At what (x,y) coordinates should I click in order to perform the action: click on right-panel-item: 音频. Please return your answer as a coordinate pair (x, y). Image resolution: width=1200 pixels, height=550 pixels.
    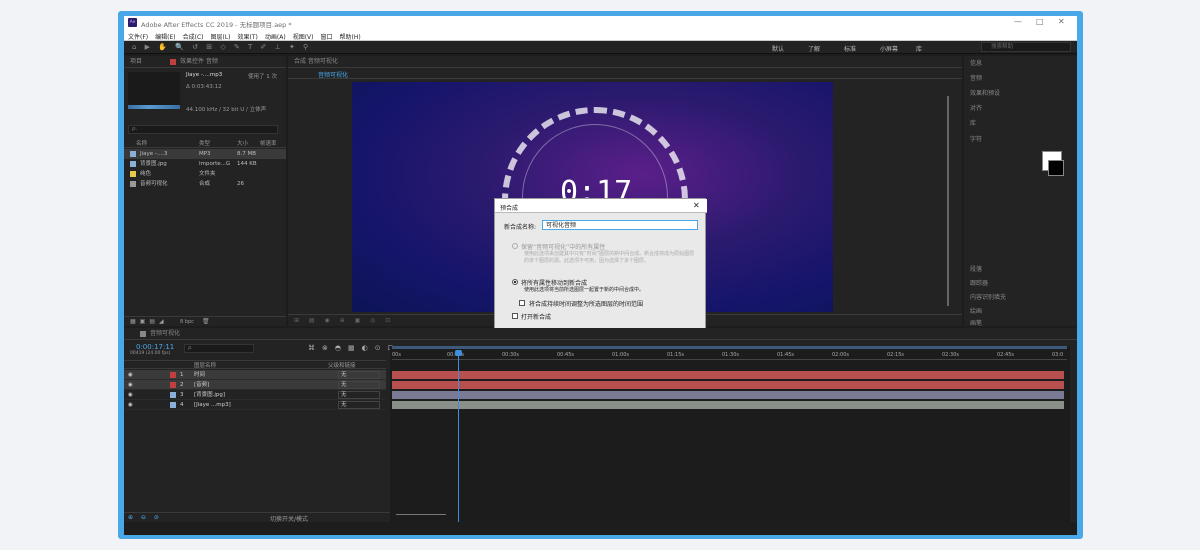
    Looking at the image, I should click on (976, 77).